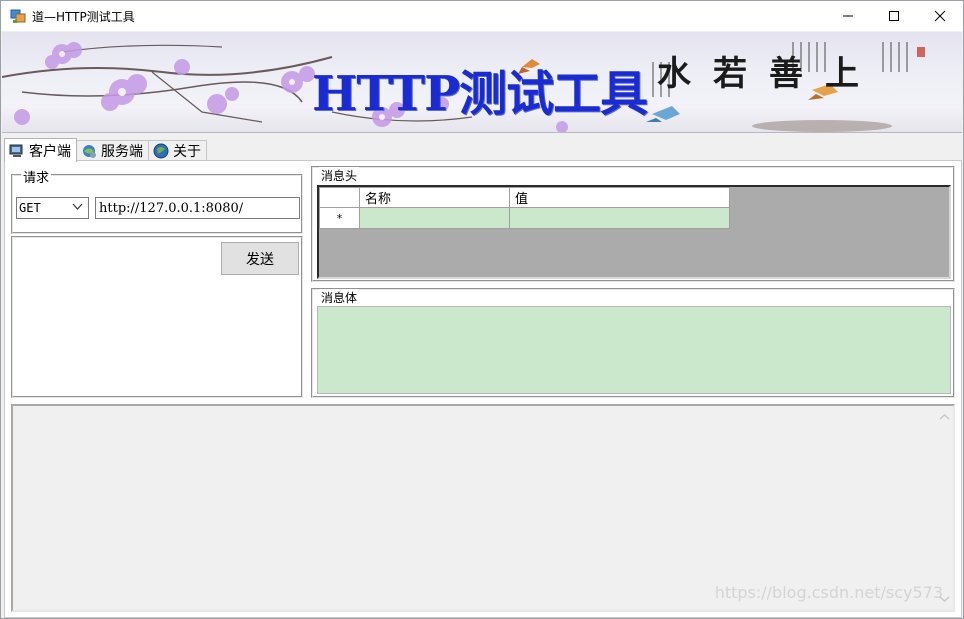 The height and width of the screenshot is (619, 964). Describe the element at coordinates (339, 175) in the screenshot. I see `headers-legend: 消息头` at that location.